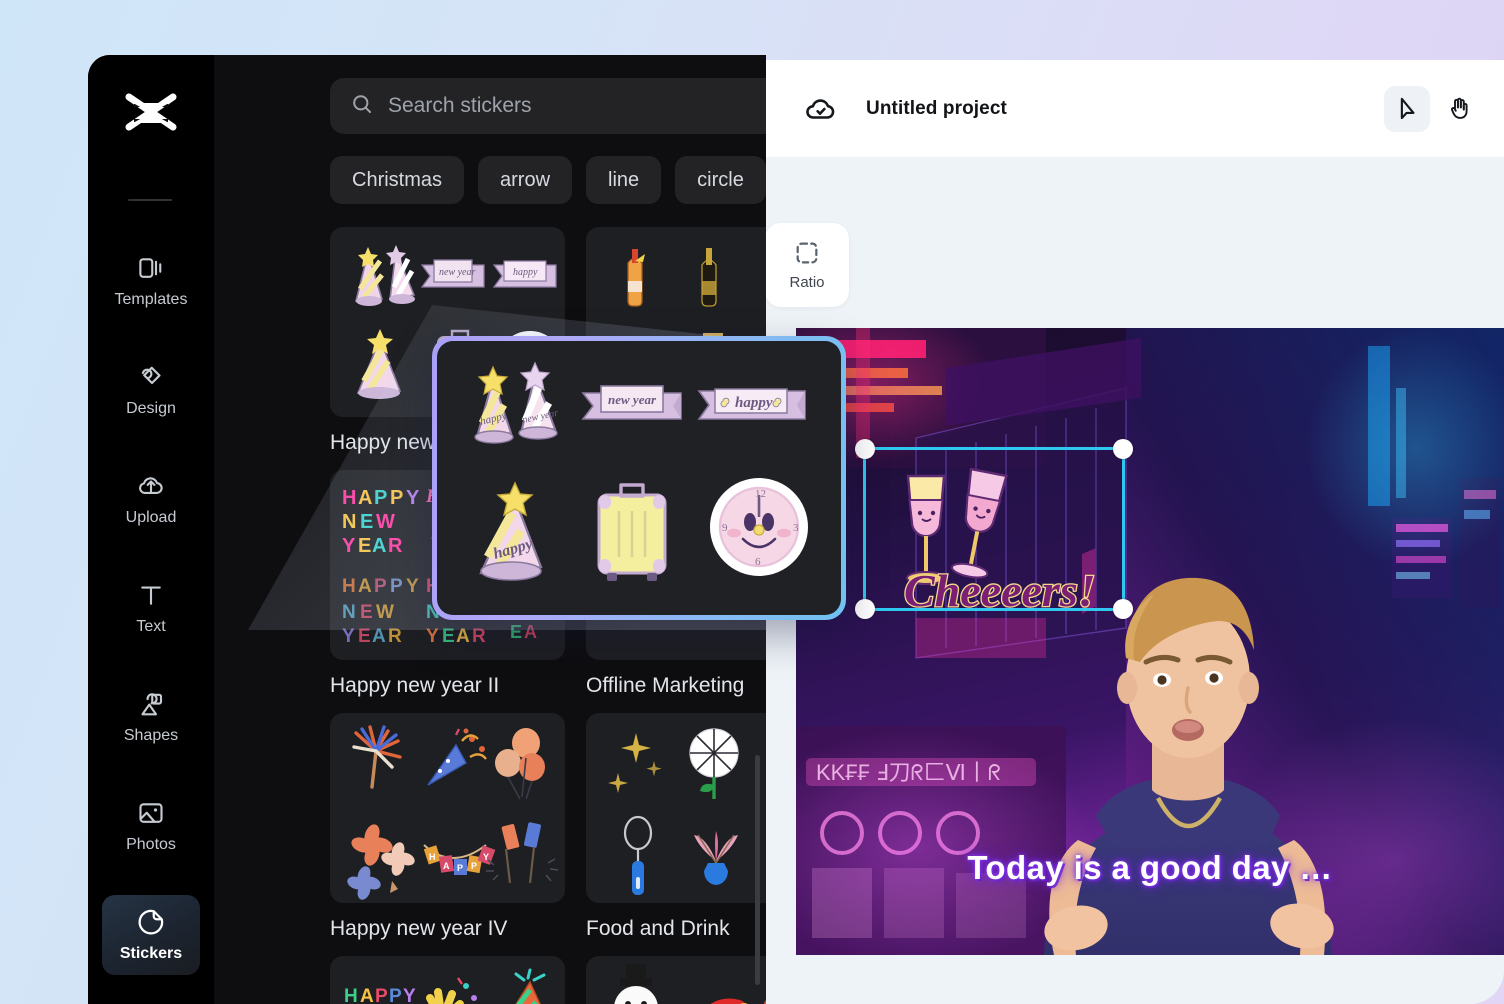 This screenshot has height=1004, width=1504. What do you see at coordinates (624, 180) in the screenshot?
I see `chip-line: line` at bounding box center [624, 180].